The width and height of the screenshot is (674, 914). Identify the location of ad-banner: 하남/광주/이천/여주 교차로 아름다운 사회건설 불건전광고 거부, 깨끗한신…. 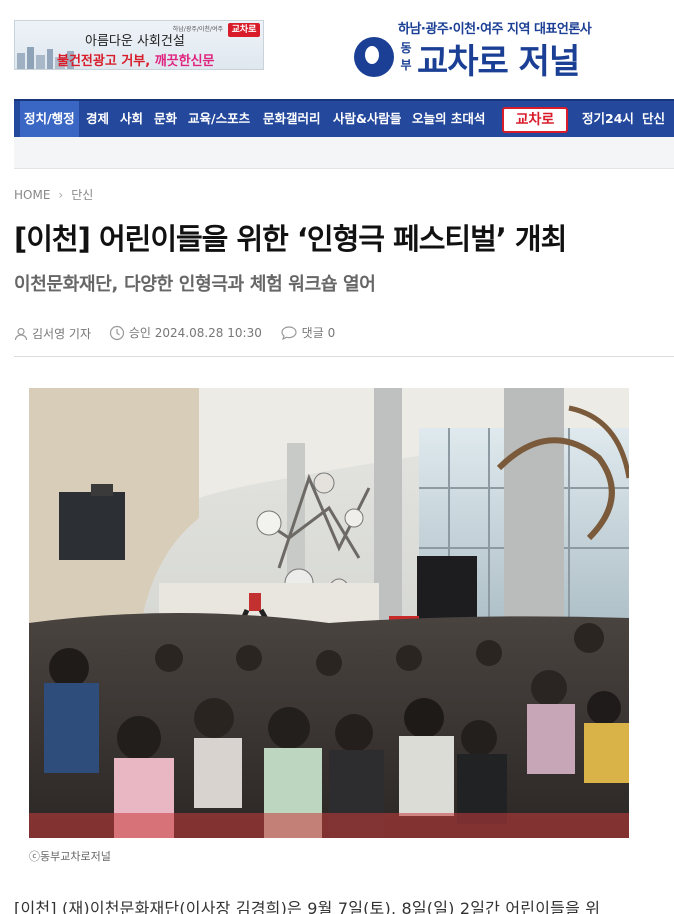
(139, 45).